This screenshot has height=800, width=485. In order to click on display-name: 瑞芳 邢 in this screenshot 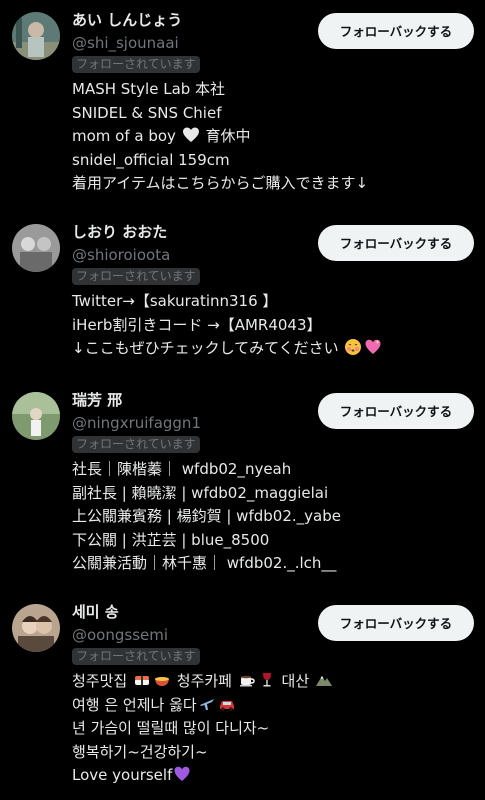, I will do `click(97, 400)`.